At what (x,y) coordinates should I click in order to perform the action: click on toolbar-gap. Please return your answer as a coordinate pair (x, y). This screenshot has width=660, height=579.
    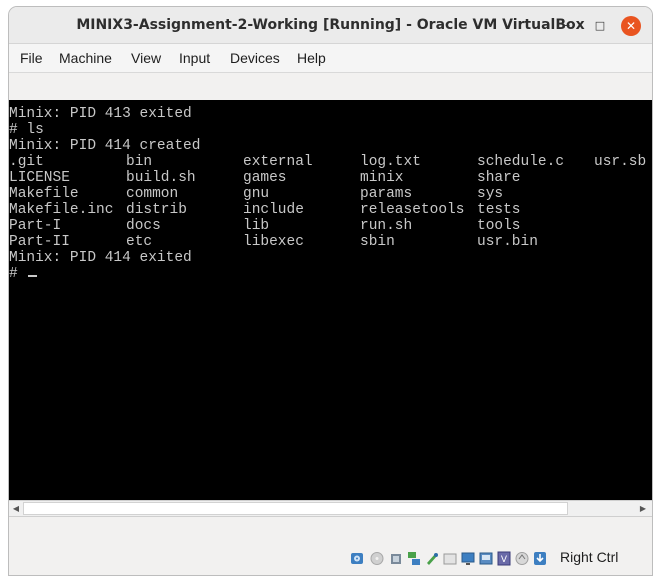
    Looking at the image, I should click on (330, 86).